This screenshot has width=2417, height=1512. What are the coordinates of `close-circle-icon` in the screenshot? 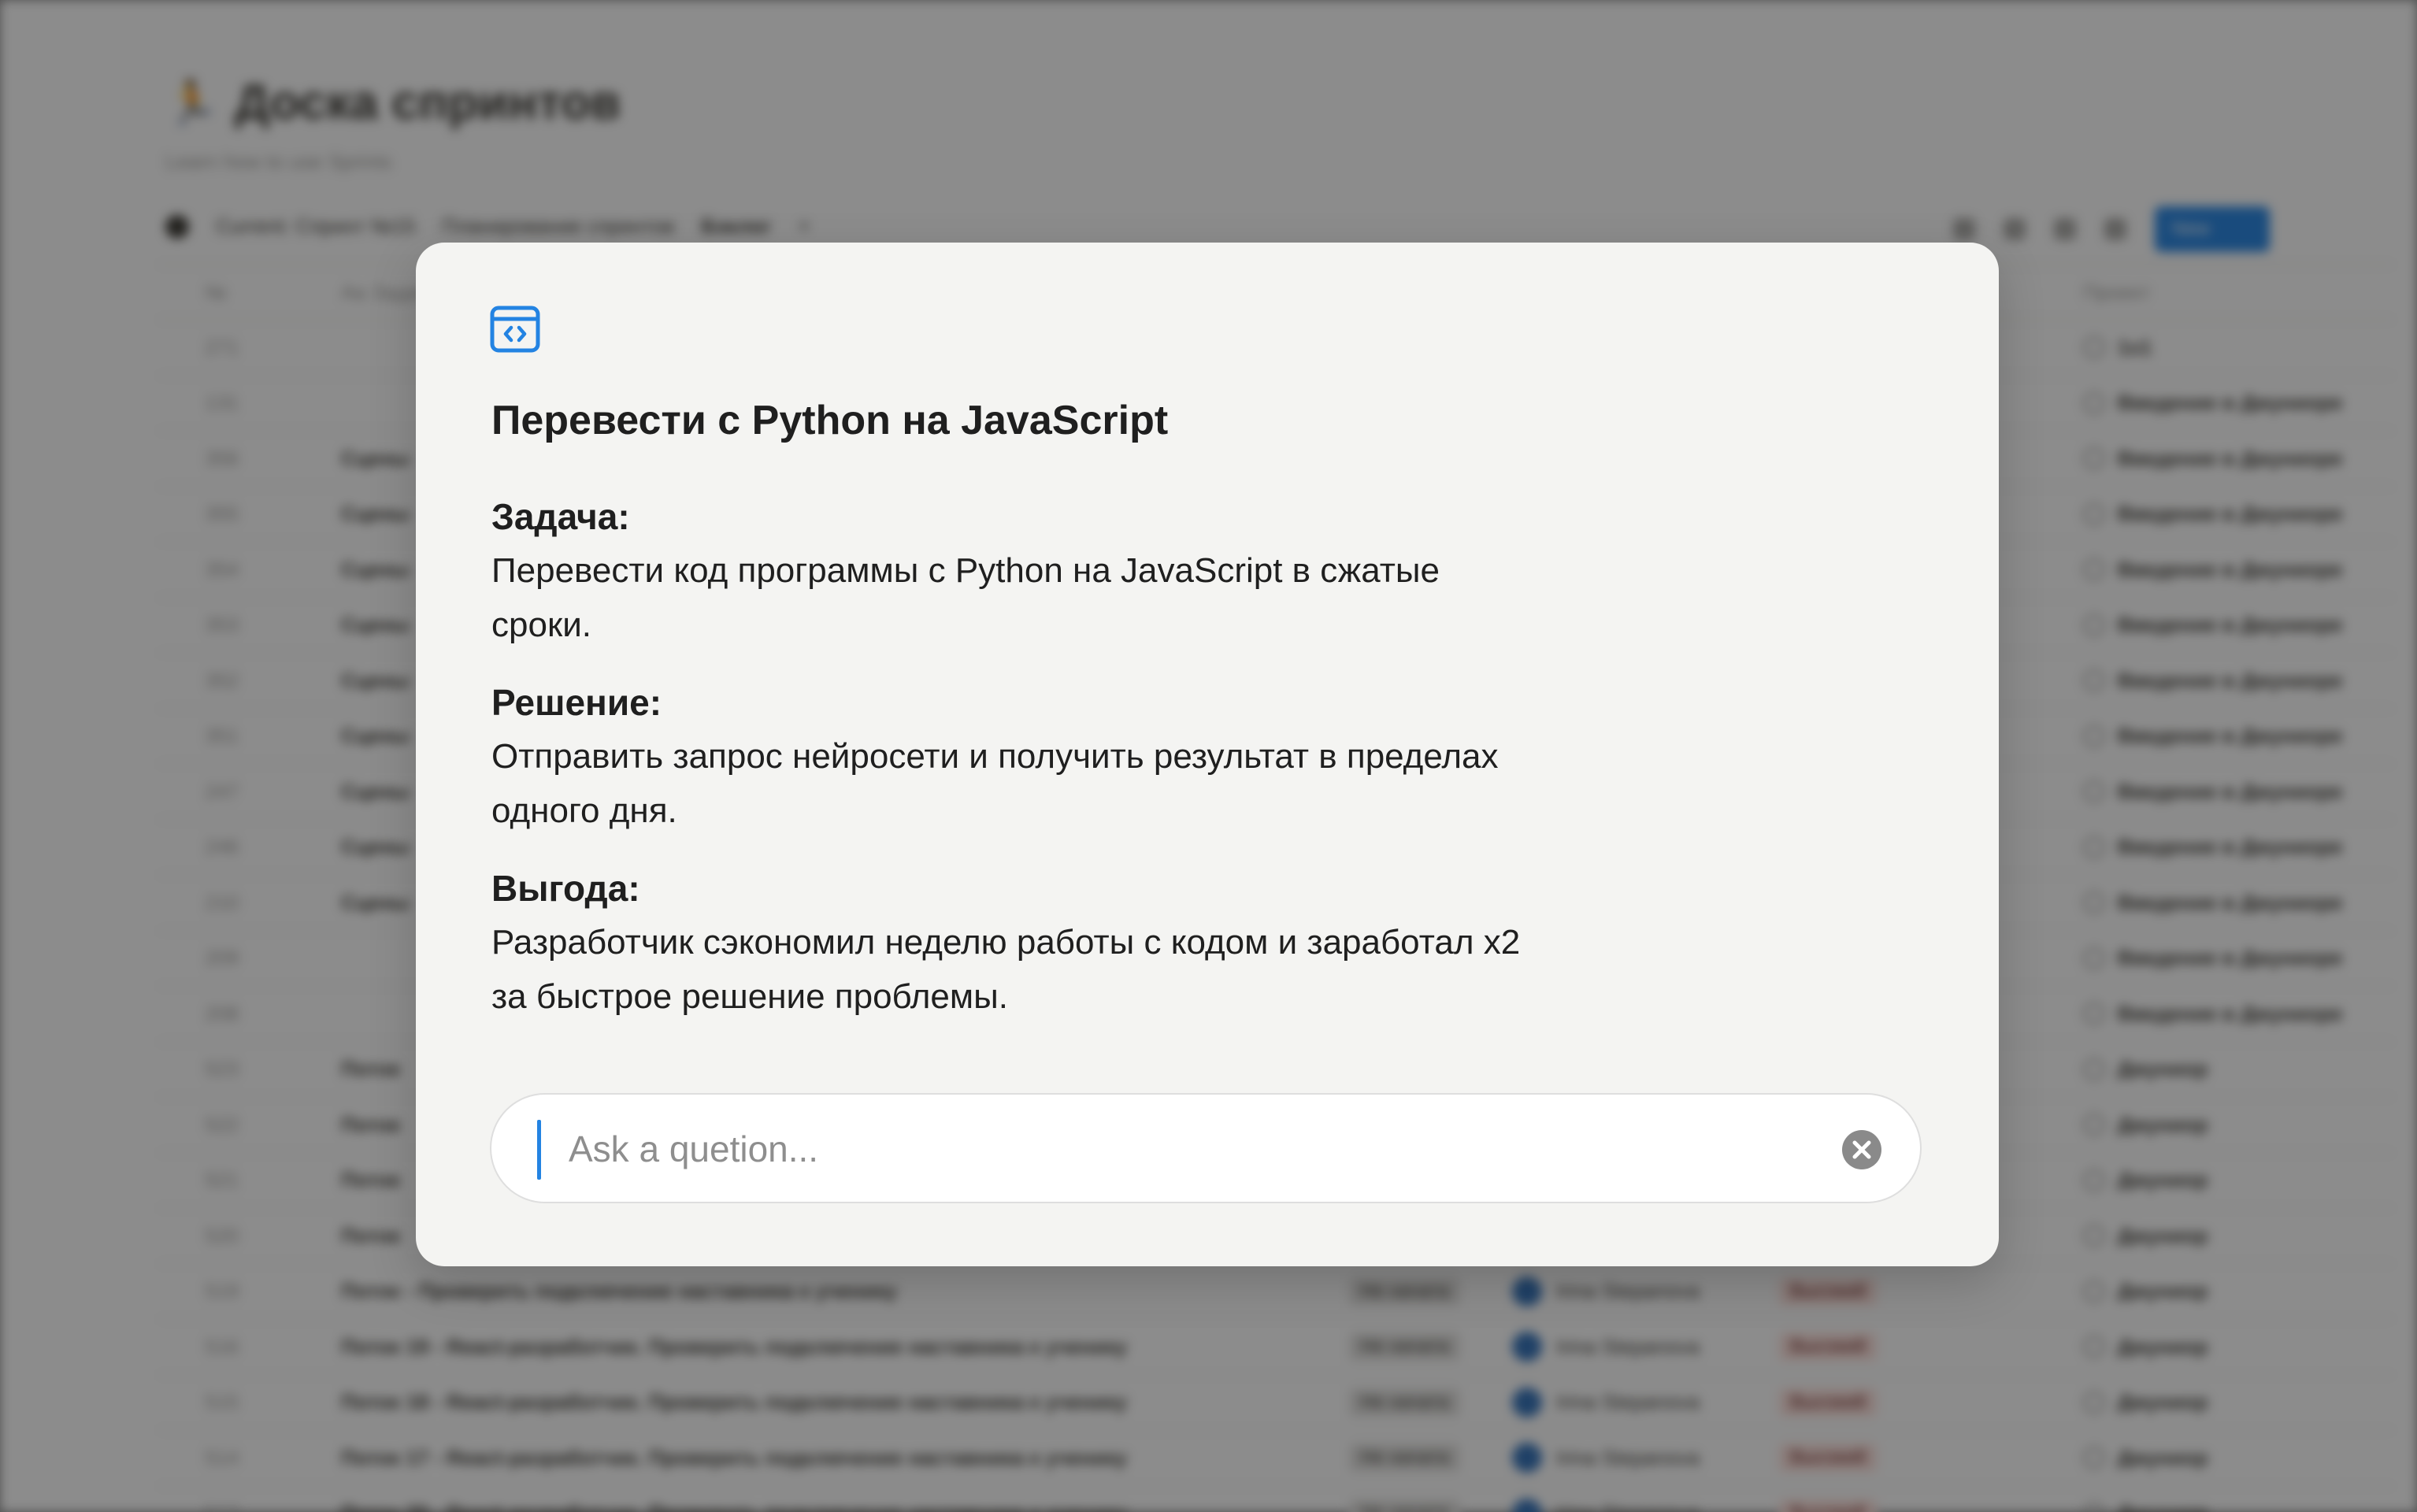 It's located at (1861, 1149).